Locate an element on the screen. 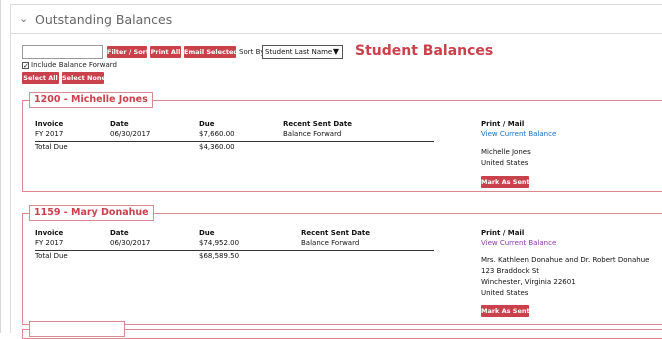 This screenshot has width=662, height=339. chevron-down-icon: ⌄ is located at coordinates (23, 18).